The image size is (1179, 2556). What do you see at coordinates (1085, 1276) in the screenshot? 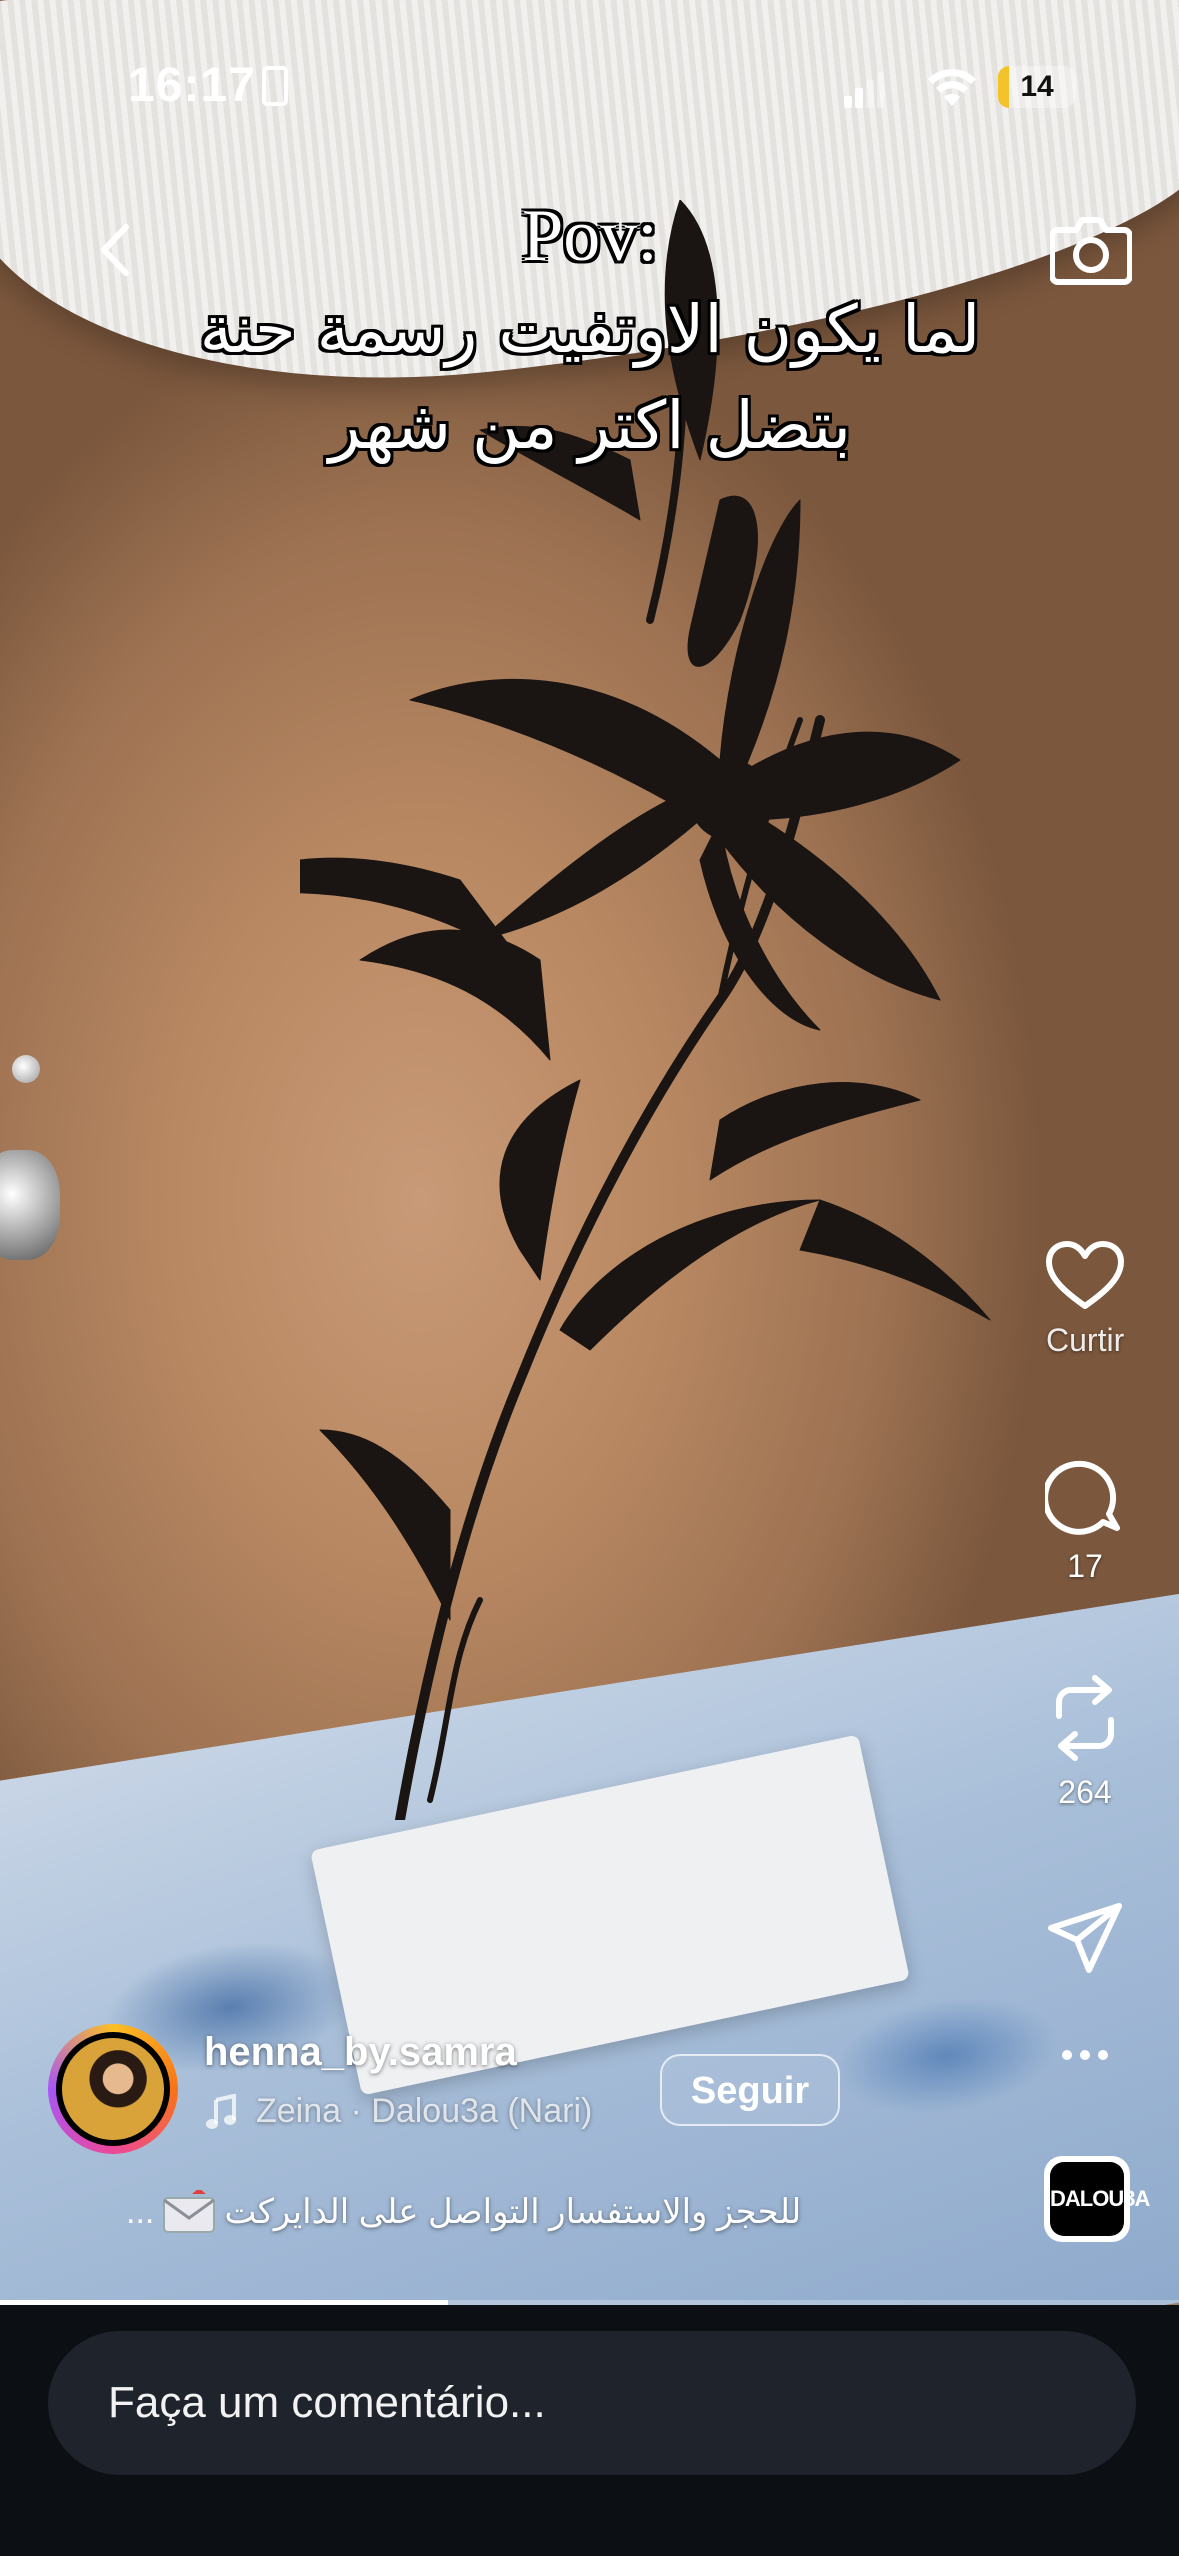
I see `heart-icon` at bounding box center [1085, 1276].